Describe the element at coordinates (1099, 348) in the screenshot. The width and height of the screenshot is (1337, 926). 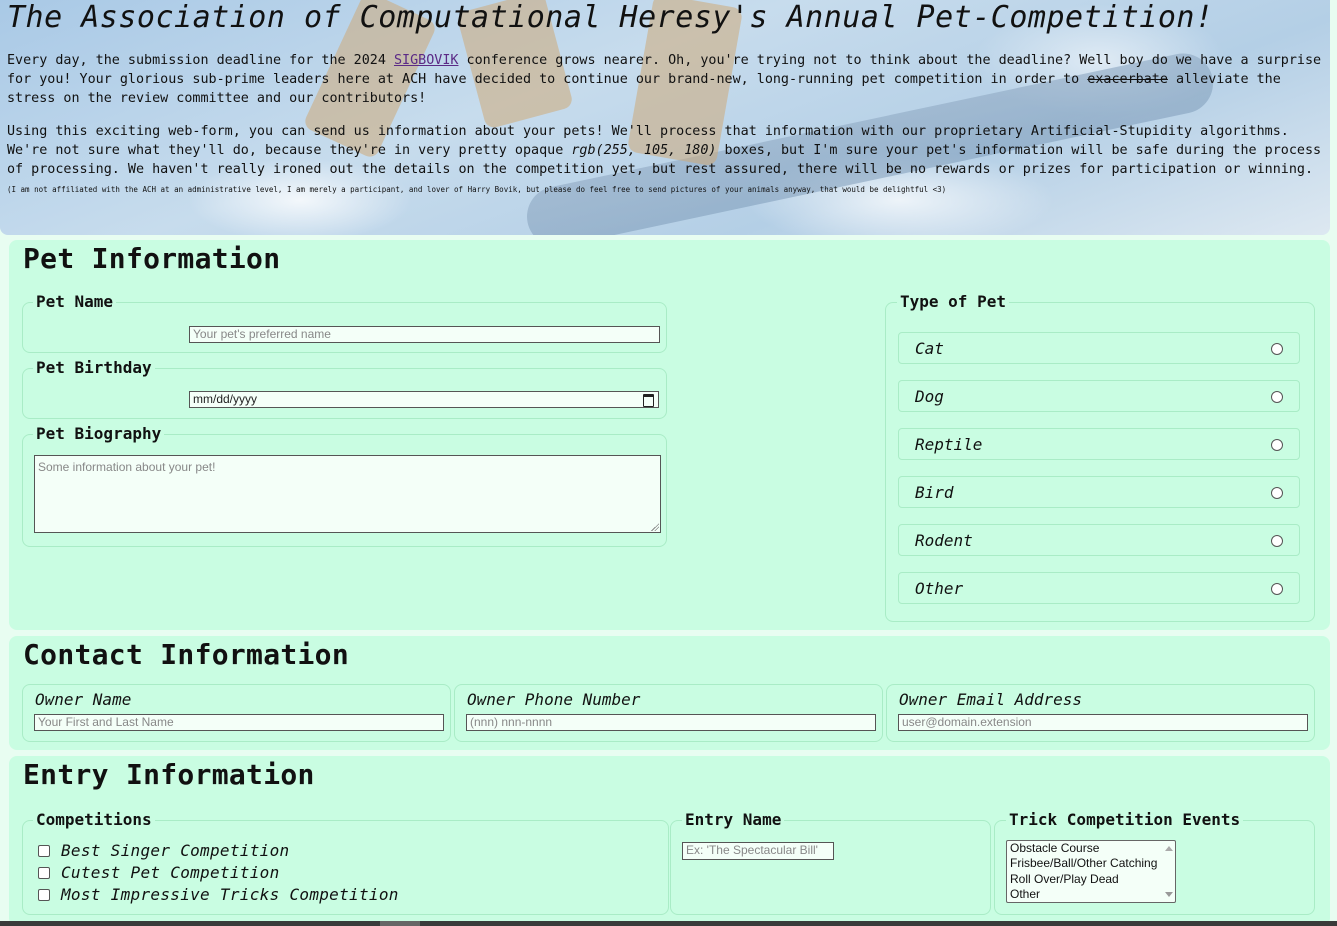
I see `pet-type-option-cat: Cat` at that location.